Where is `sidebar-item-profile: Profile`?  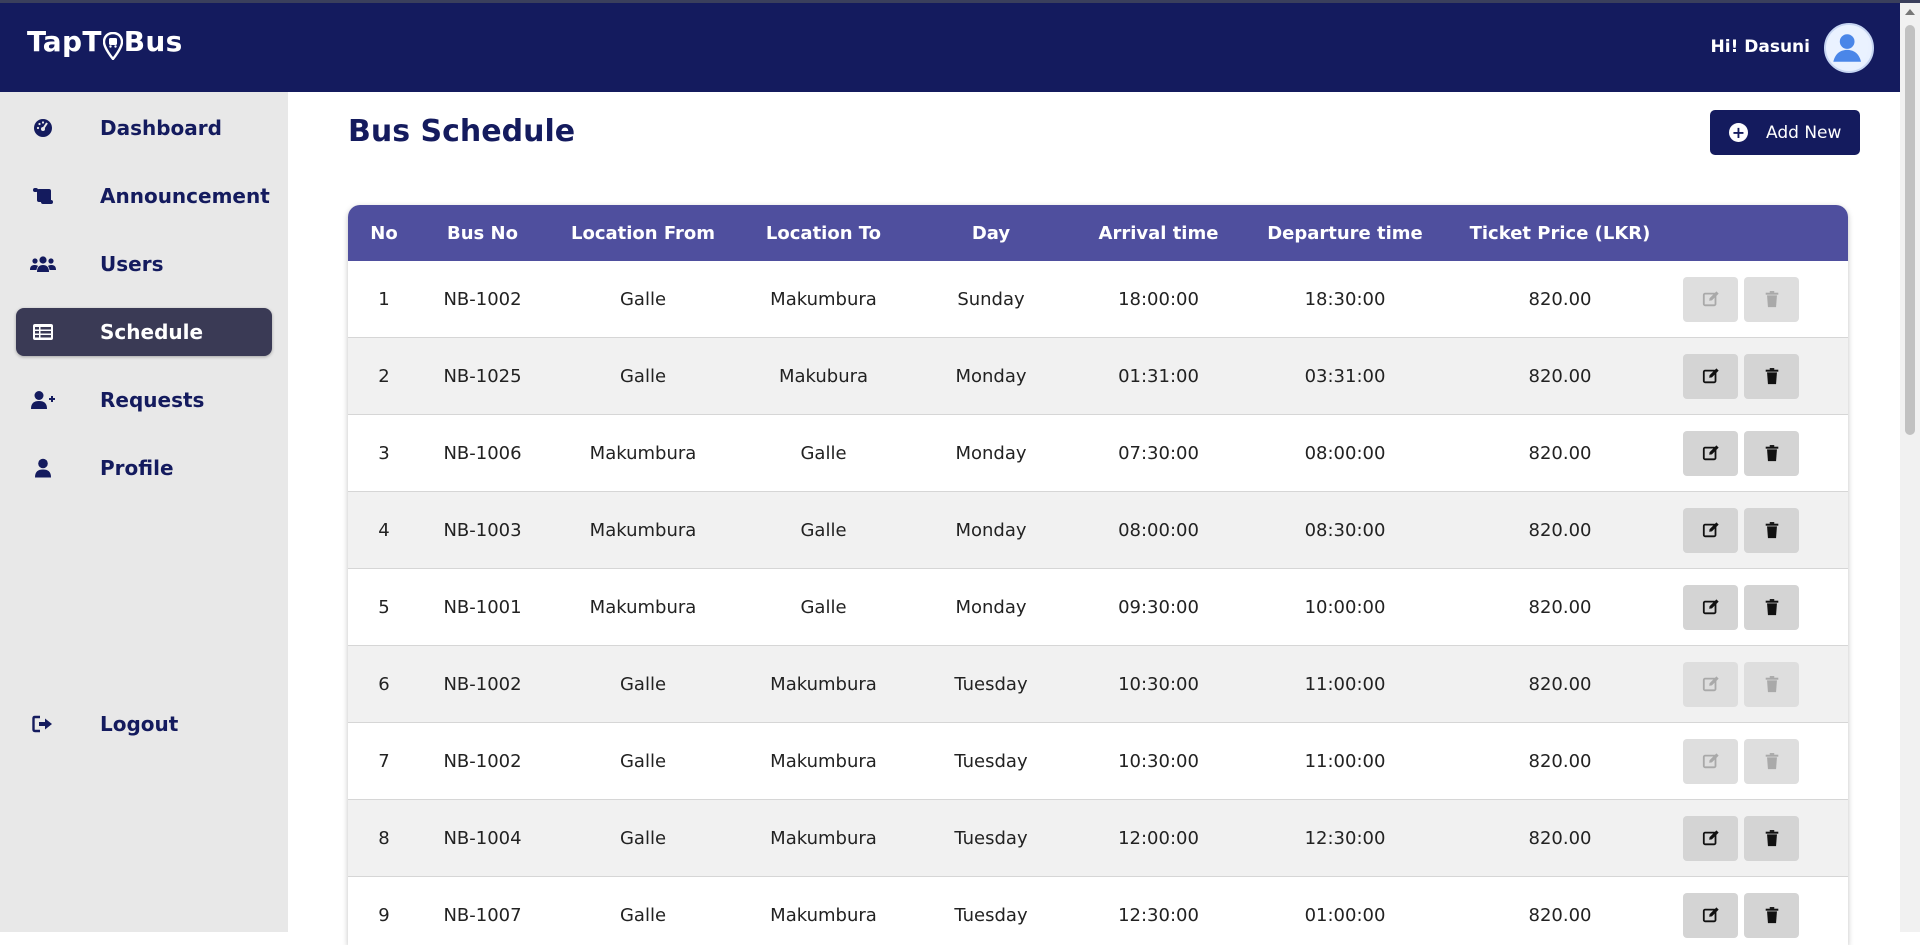
sidebar-item-profile: Profile is located at coordinates (144, 468).